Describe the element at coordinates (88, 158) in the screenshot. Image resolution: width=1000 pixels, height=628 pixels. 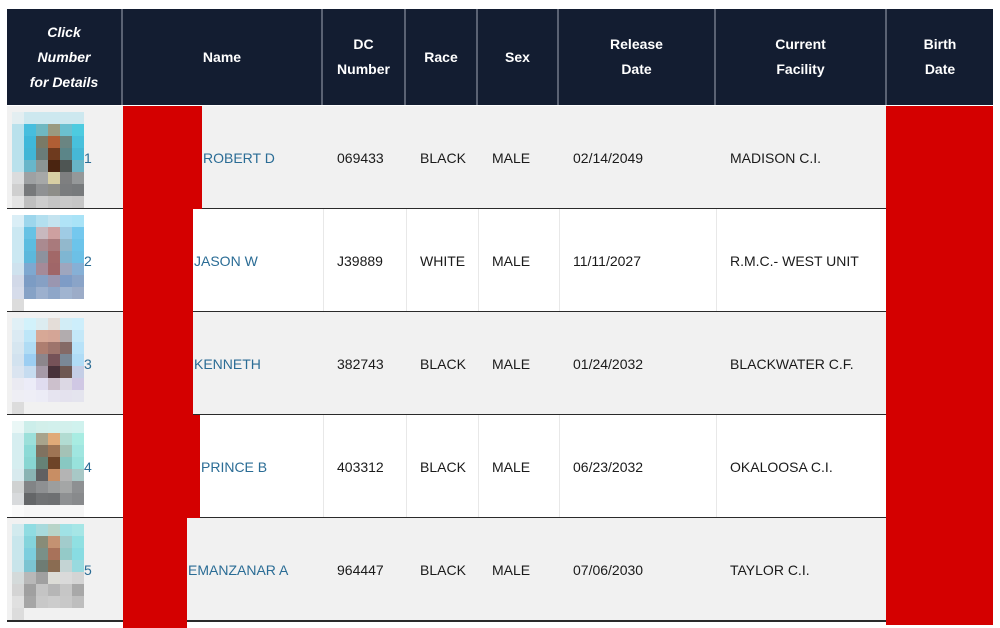
I see `details-number-link: 1` at that location.